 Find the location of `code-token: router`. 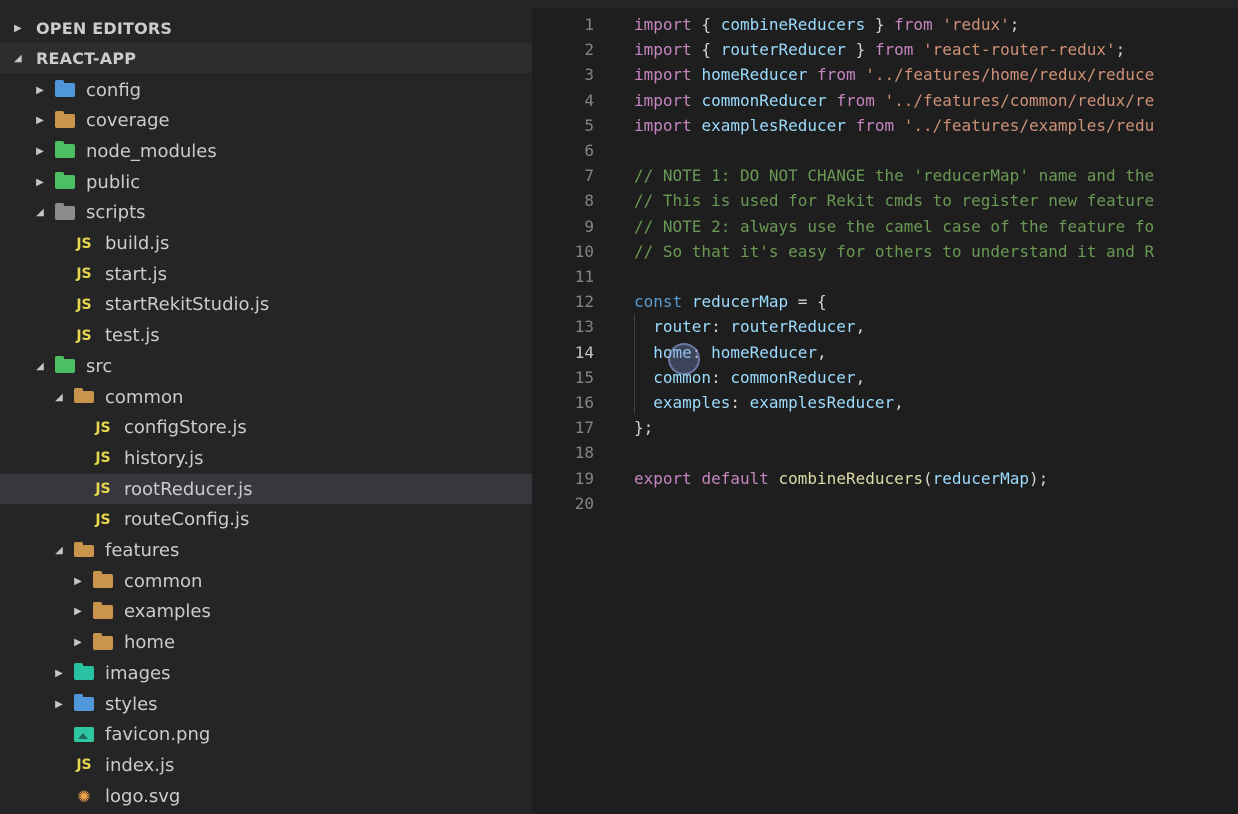

code-token: router is located at coordinates (682, 327).